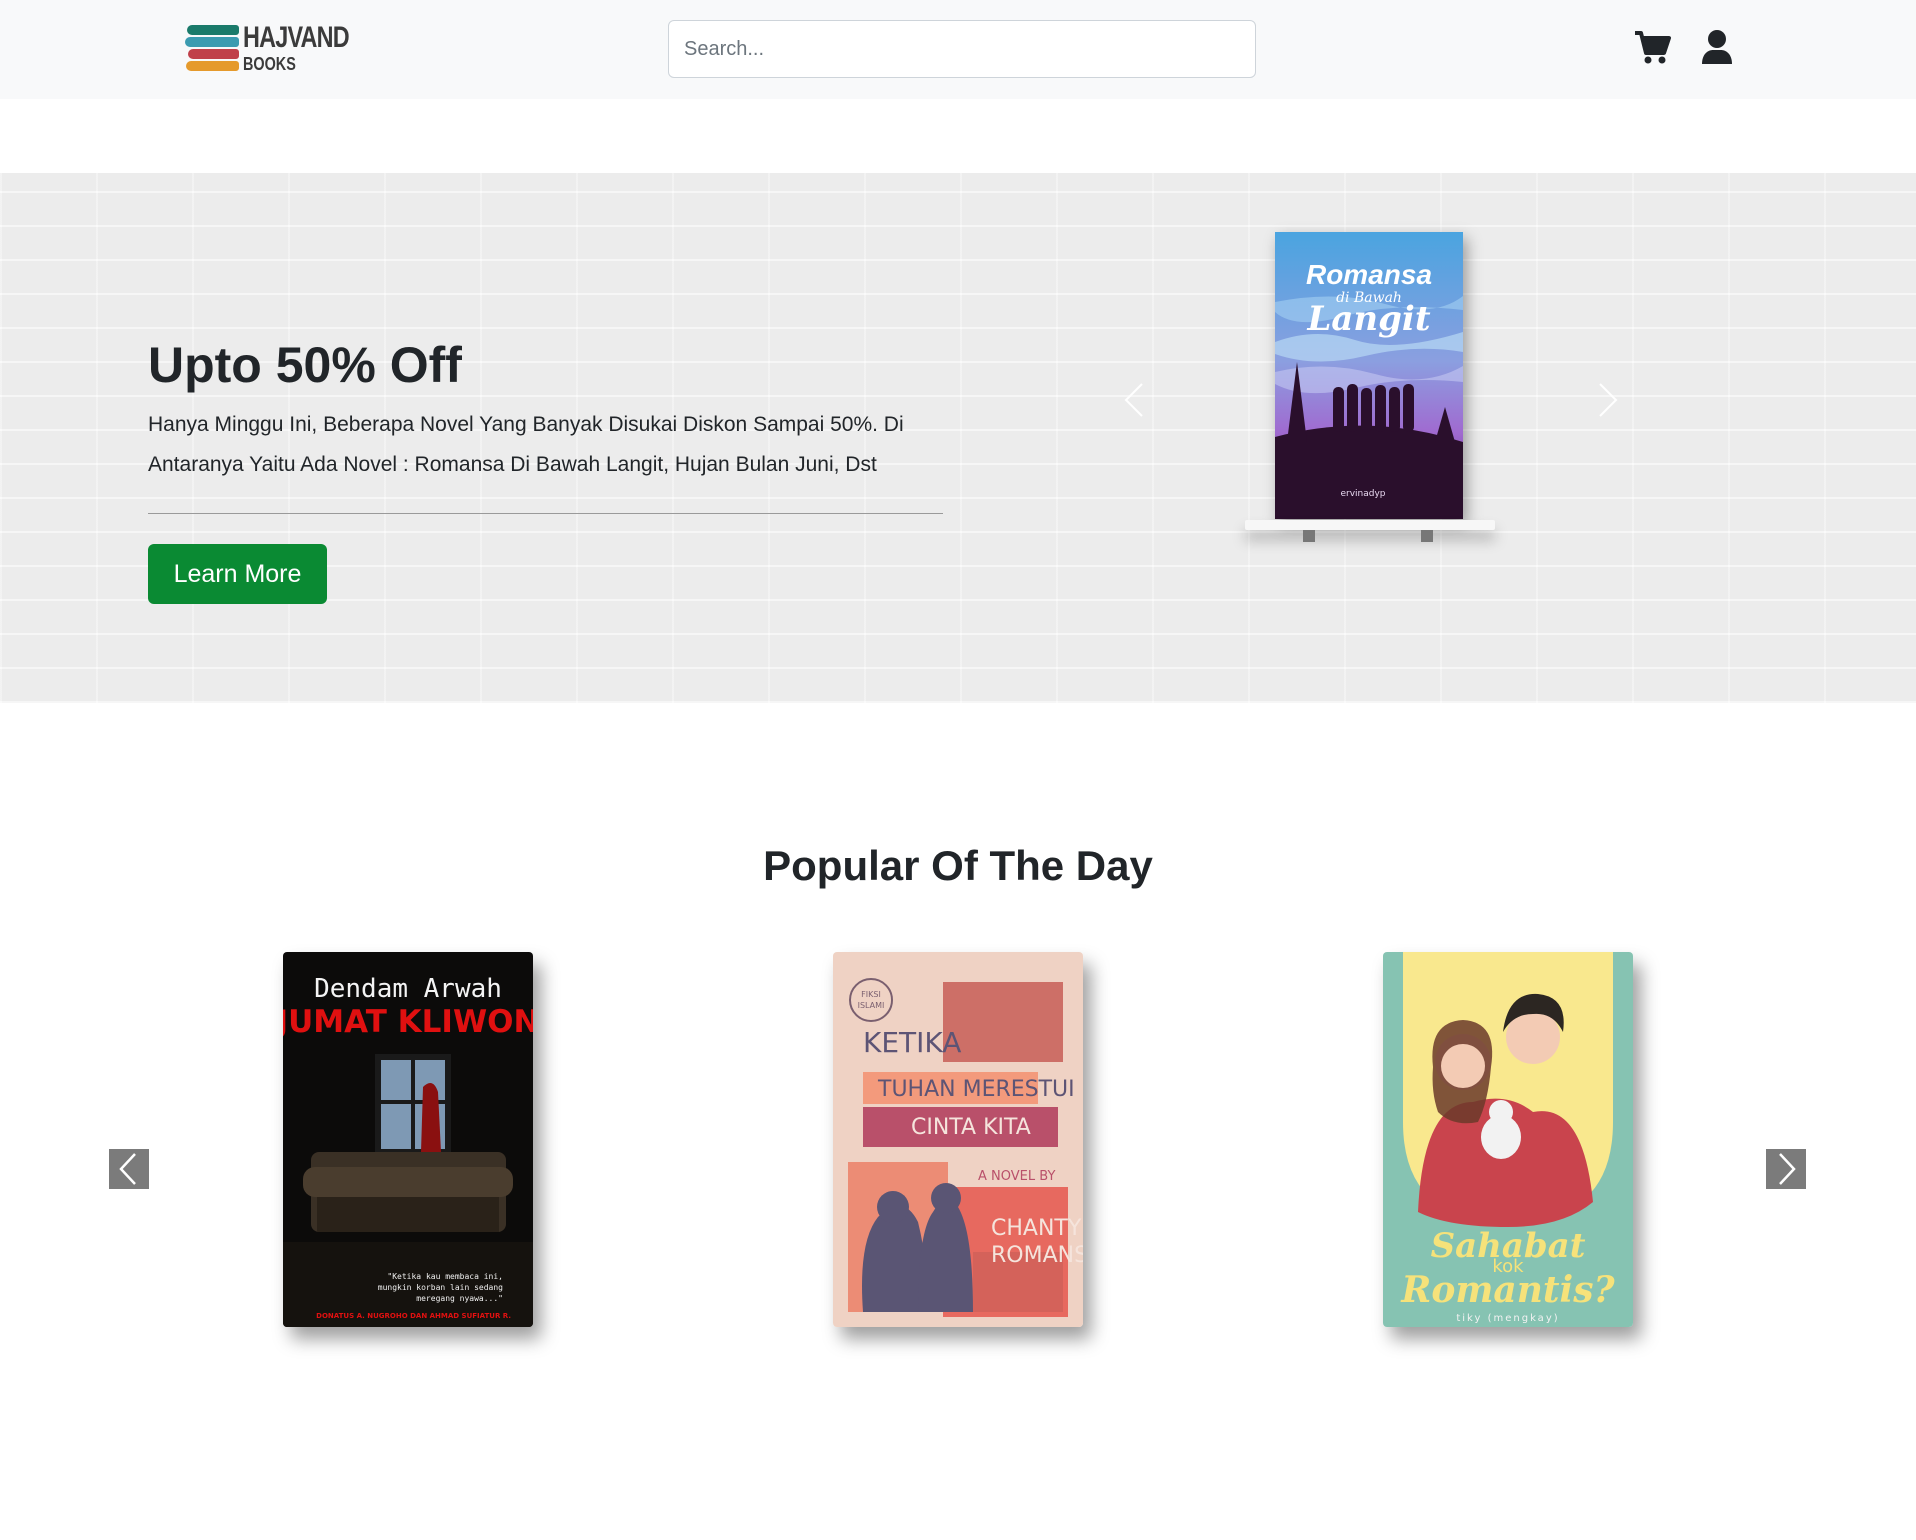  What do you see at coordinates (445, 1276) in the screenshot?
I see `book1-quote-1: "Ketika kau membaca ini,` at bounding box center [445, 1276].